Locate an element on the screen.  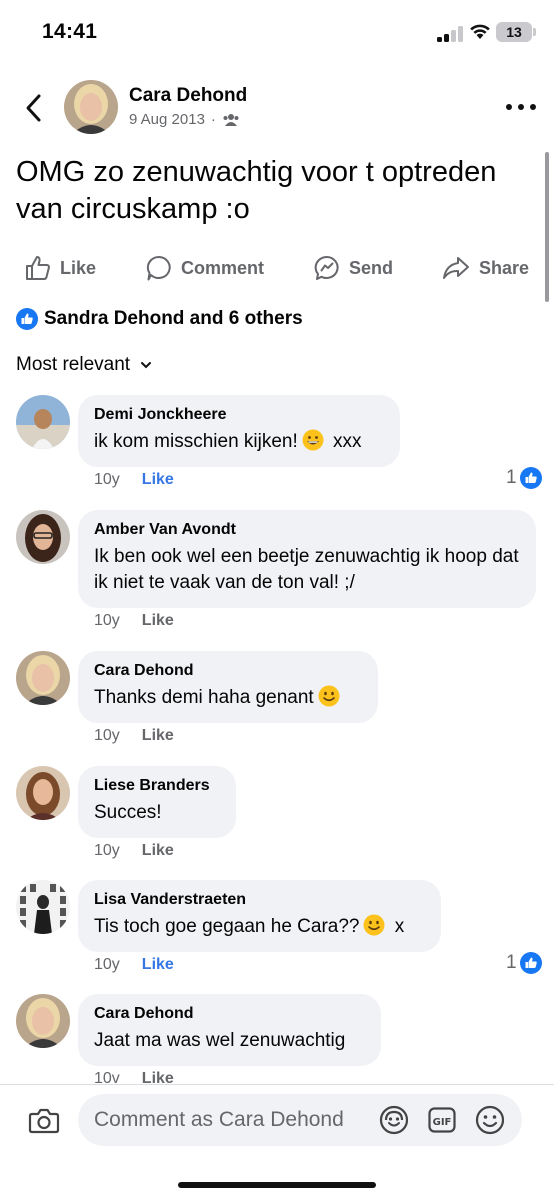
author-name: Cara Dehond is located at coordinates (188, 96).